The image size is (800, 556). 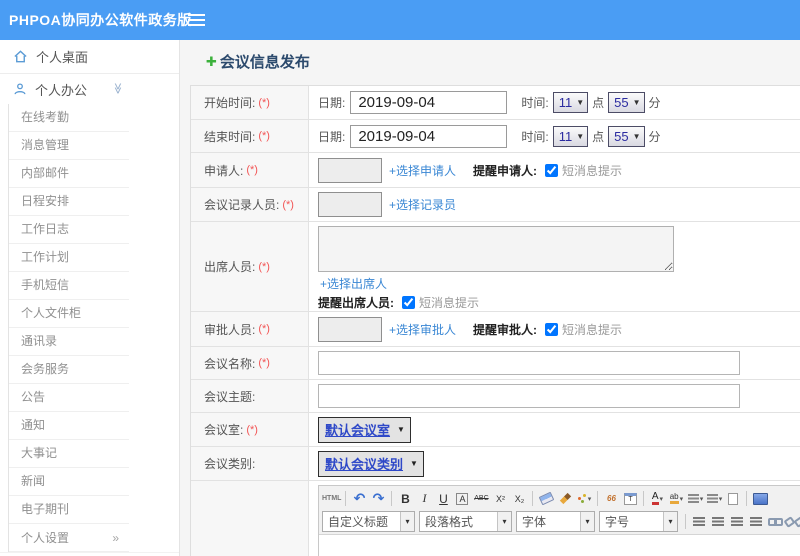 I want to click on link-icon, so click(x=775, y=522).